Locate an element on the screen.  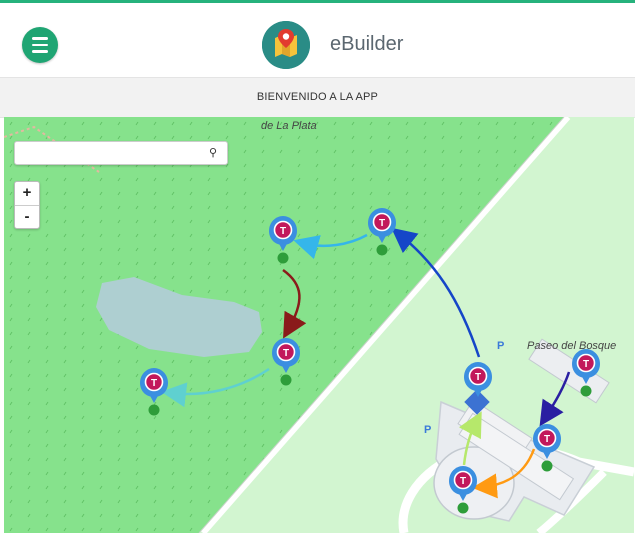
welcome-banner: BIENVENIDO A LA APP is located at coordinates (317, 97).